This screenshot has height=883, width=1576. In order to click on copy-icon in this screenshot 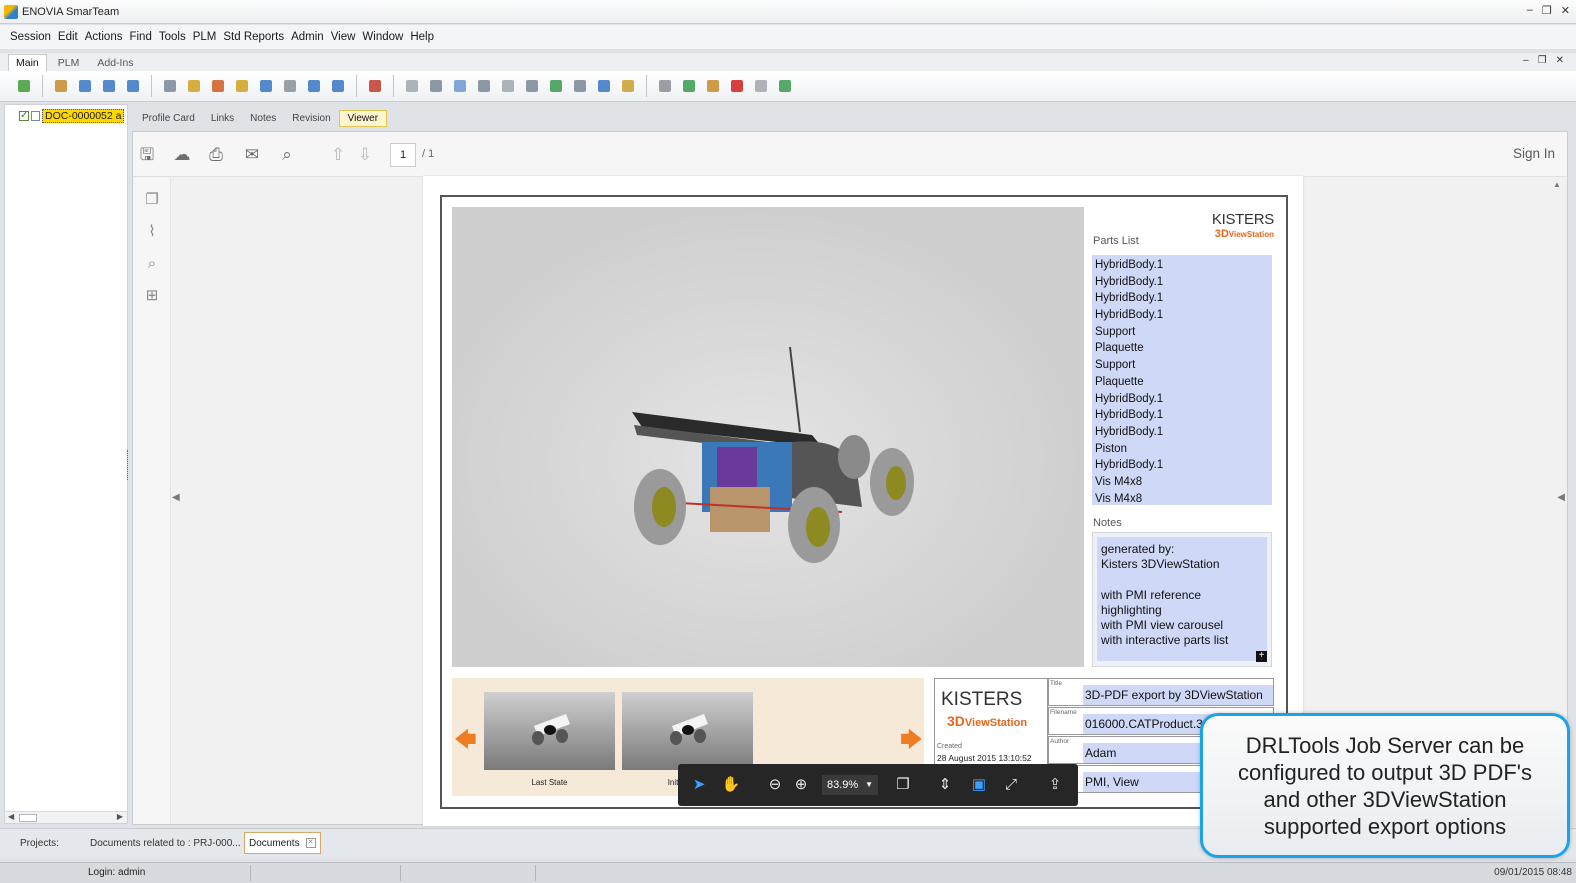, I will do `click(85, 86)`.